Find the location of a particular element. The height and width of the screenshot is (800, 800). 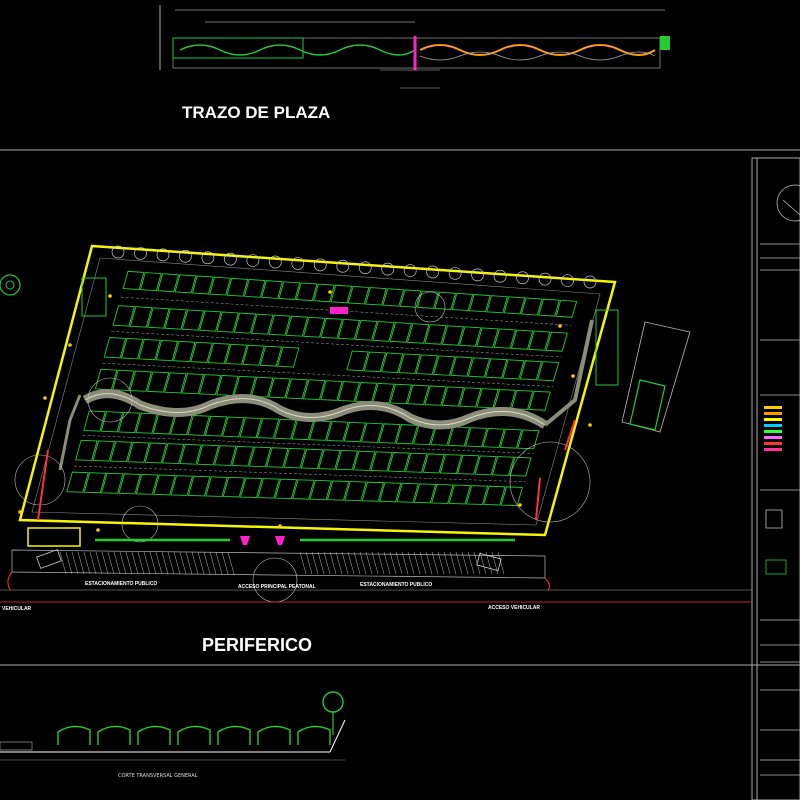

car-icon-left is located at coordinates (49, 559).